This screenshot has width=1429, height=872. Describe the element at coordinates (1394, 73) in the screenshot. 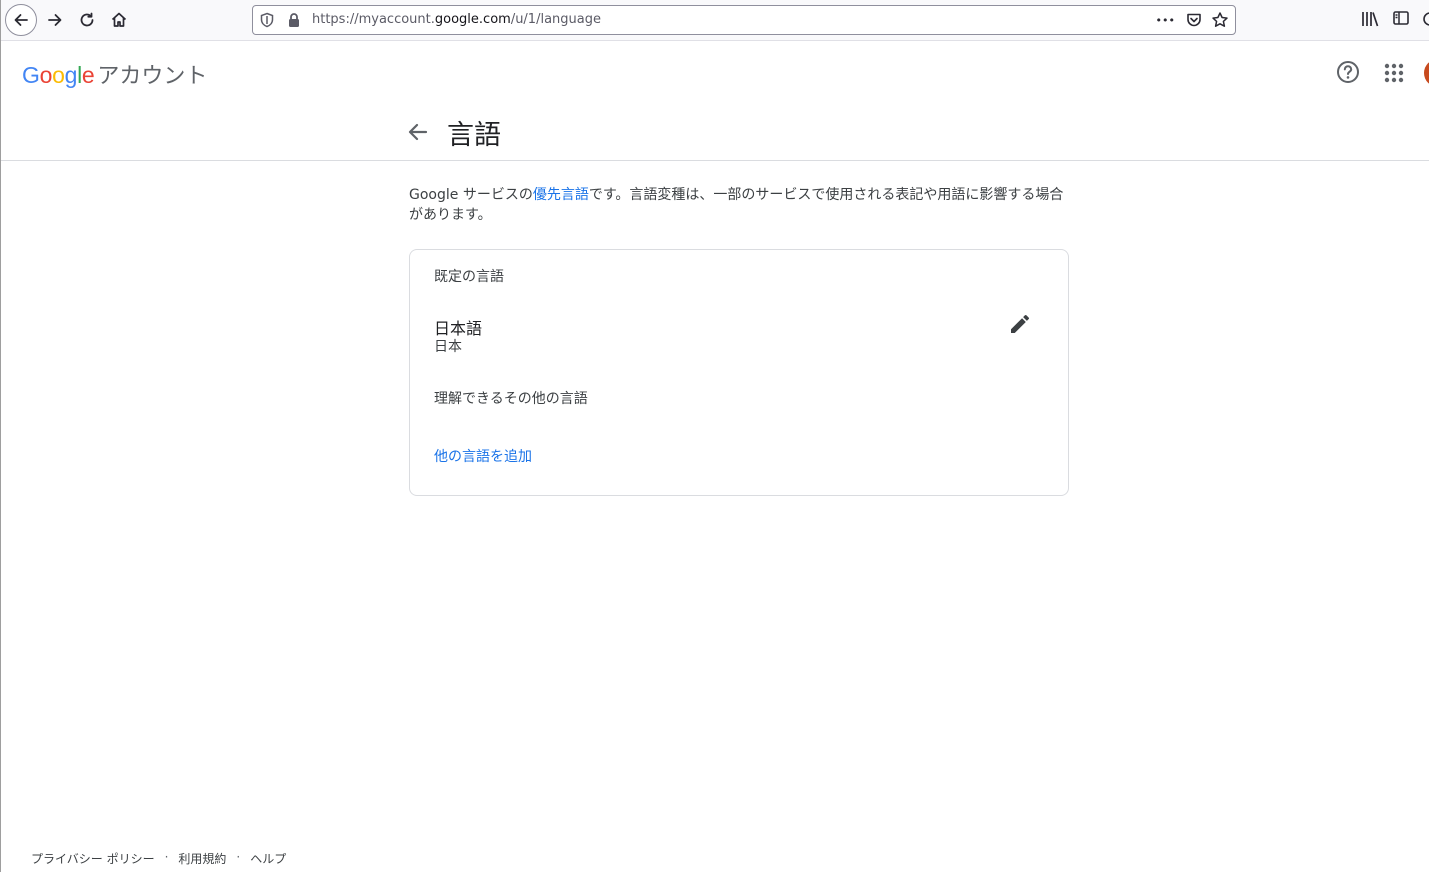

I see `google-apps-icon` at that location.